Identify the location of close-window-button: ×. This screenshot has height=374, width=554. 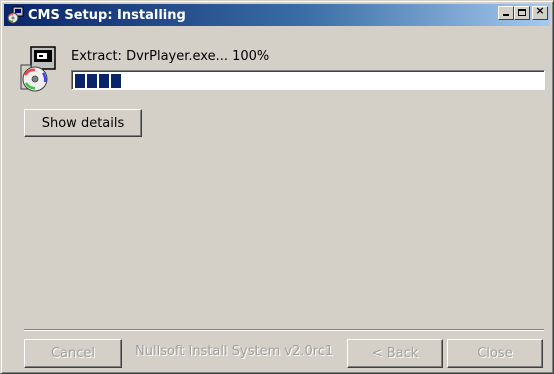
(540, 12).